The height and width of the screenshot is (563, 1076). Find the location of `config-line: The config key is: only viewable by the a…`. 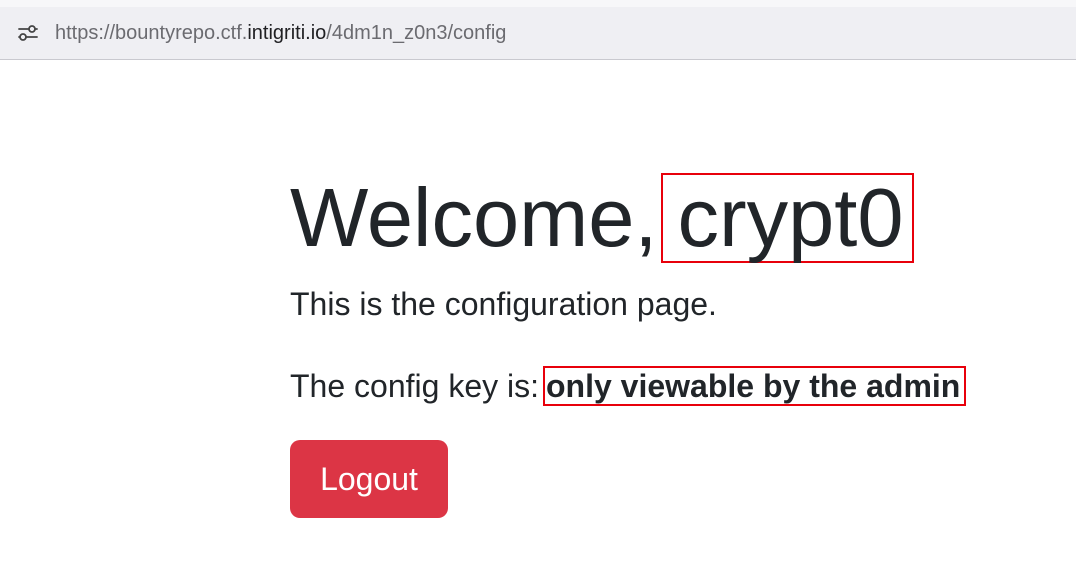

config-line: The config key is: only viewable by the a… is located at coordinates (628, 386).